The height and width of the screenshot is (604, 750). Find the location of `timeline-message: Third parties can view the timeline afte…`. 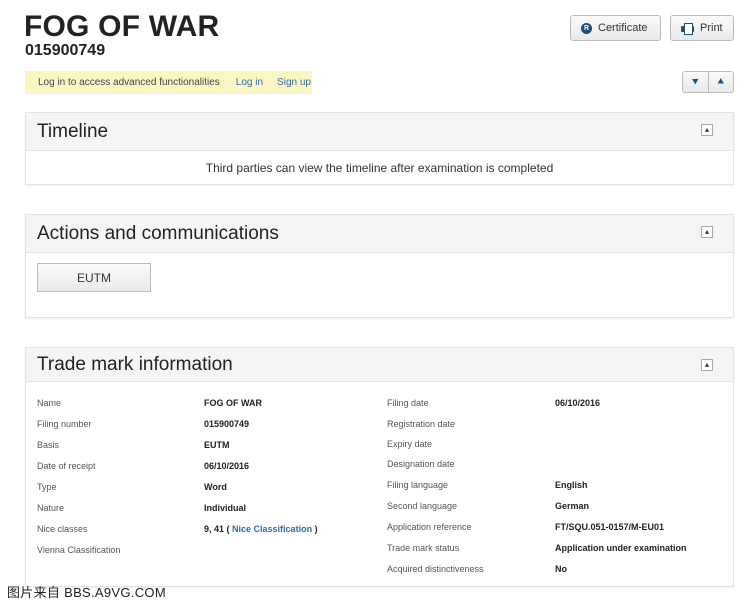

timeline-message: Third parties can view the timeline afte… is located at coordinates (379, 168).